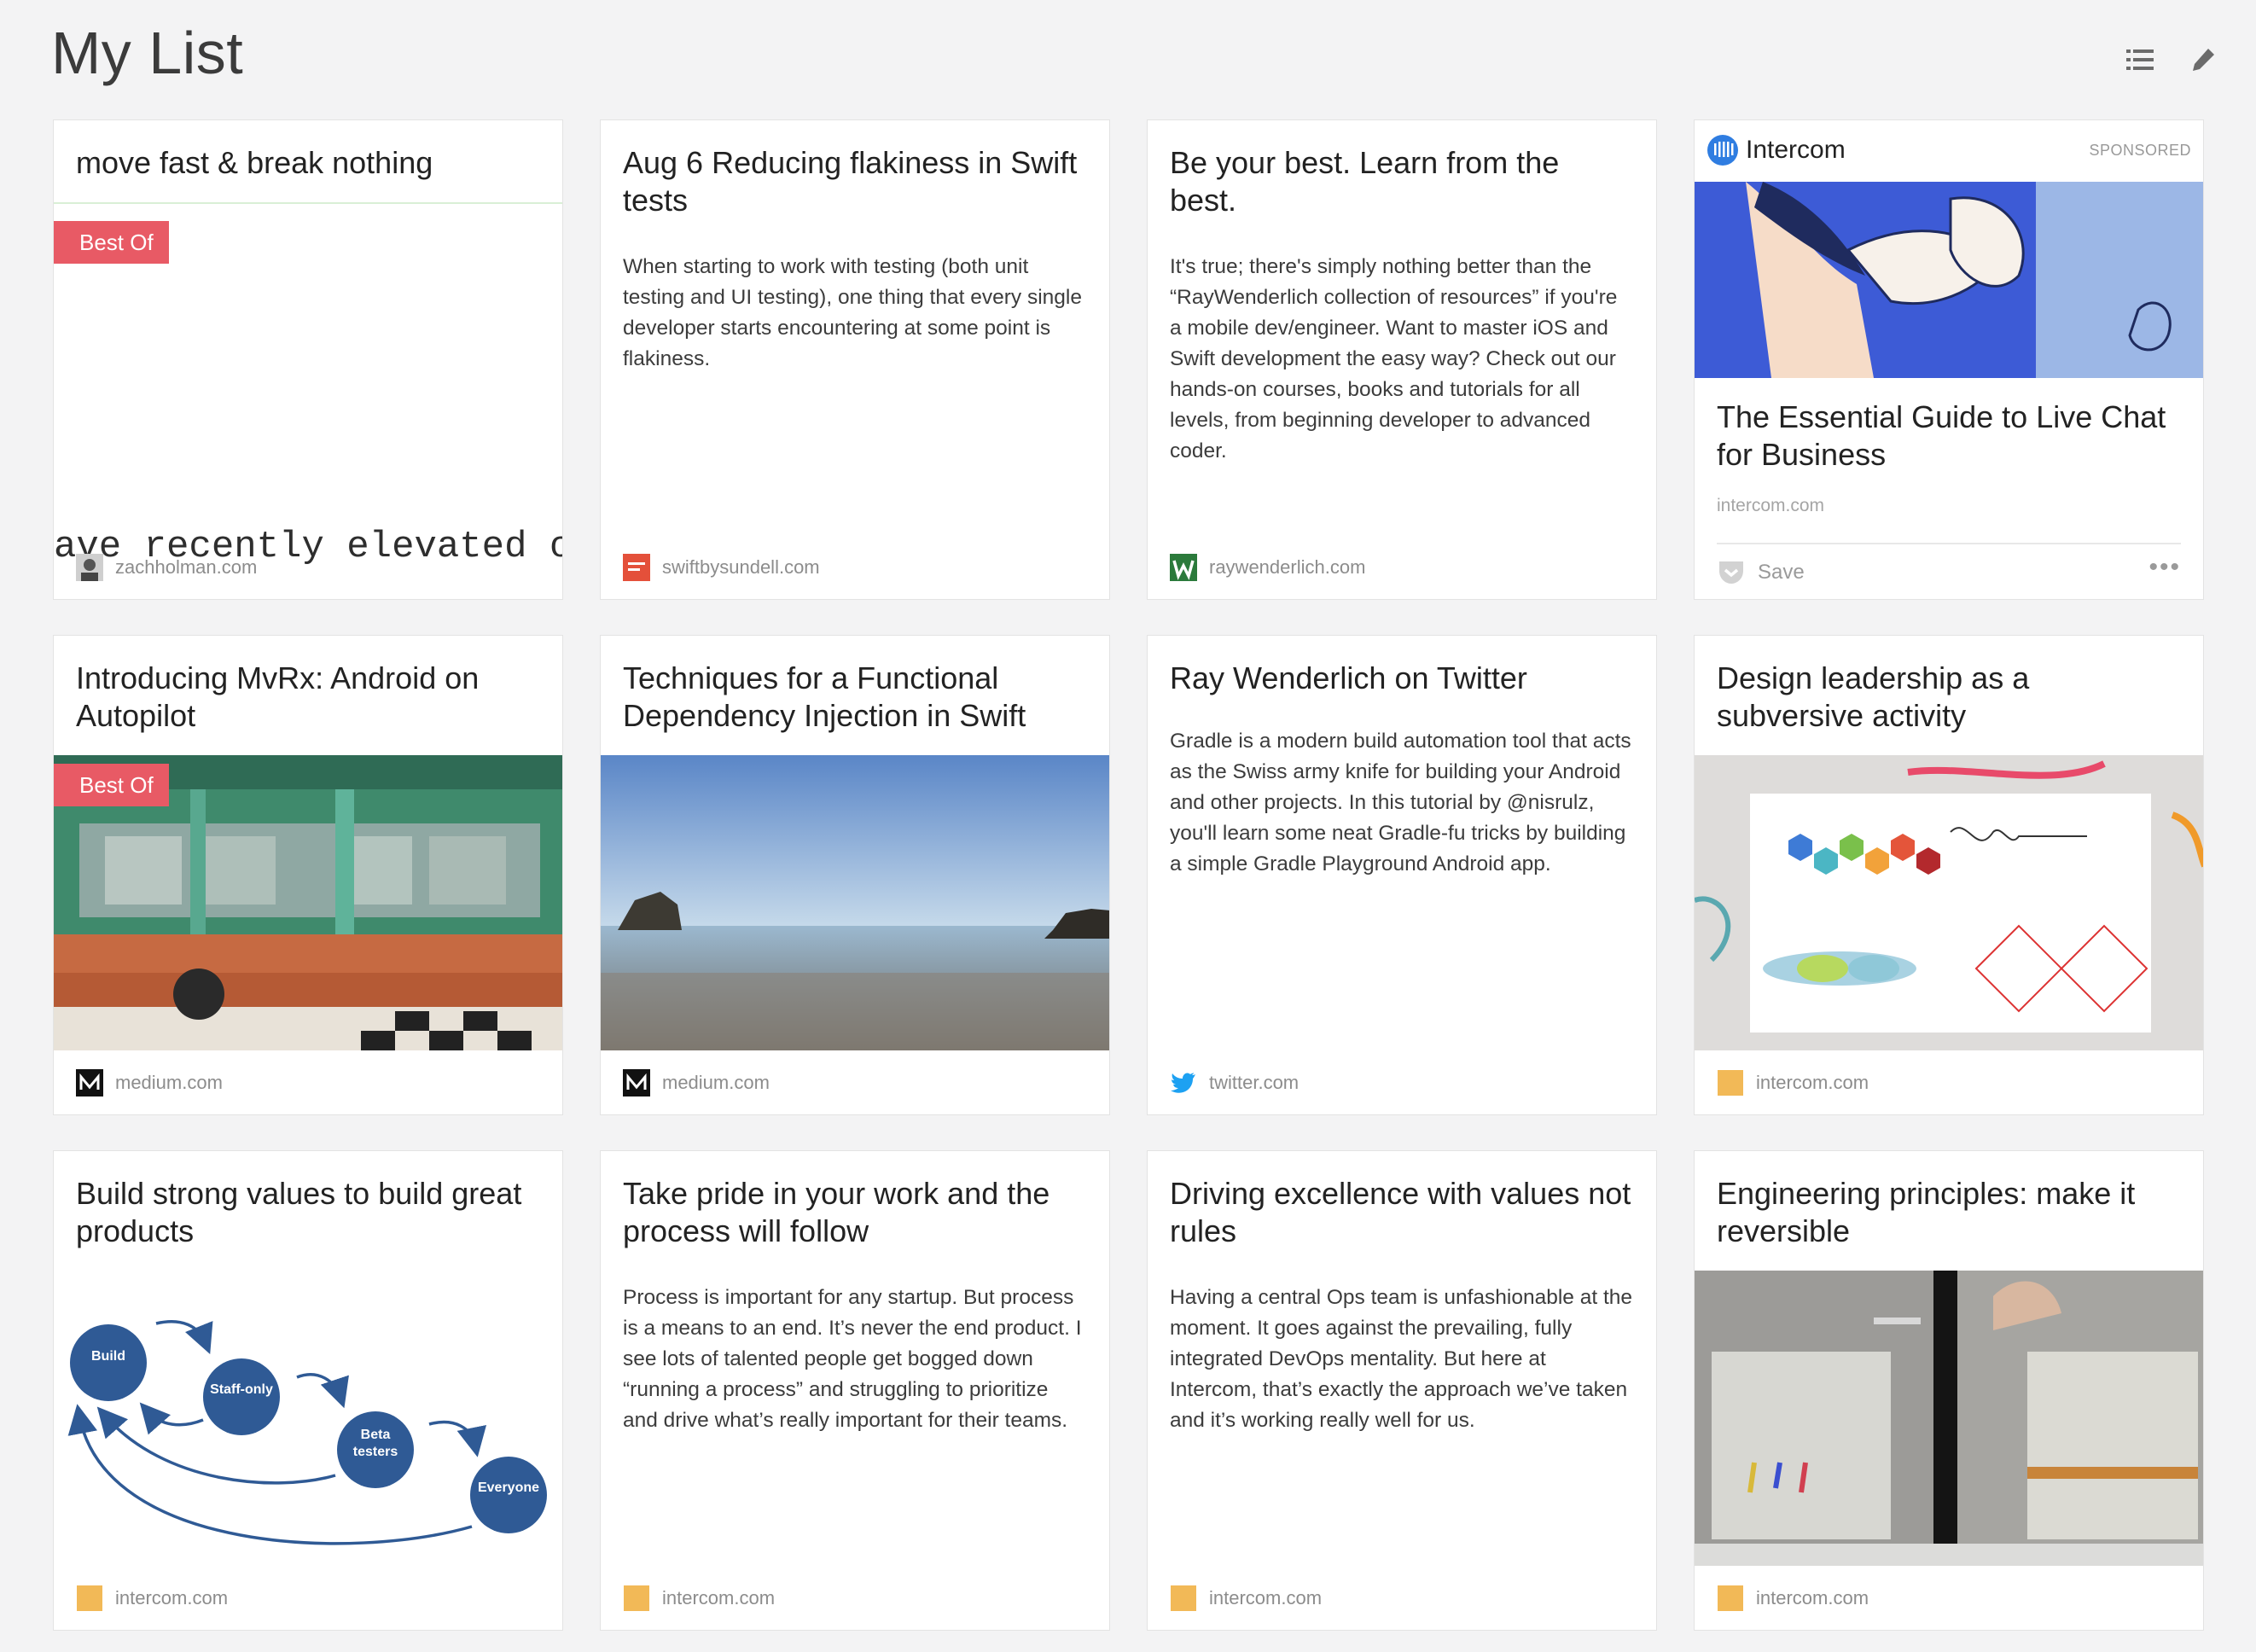  I want to click on intercom-logo-icon, so click(1722, 150).